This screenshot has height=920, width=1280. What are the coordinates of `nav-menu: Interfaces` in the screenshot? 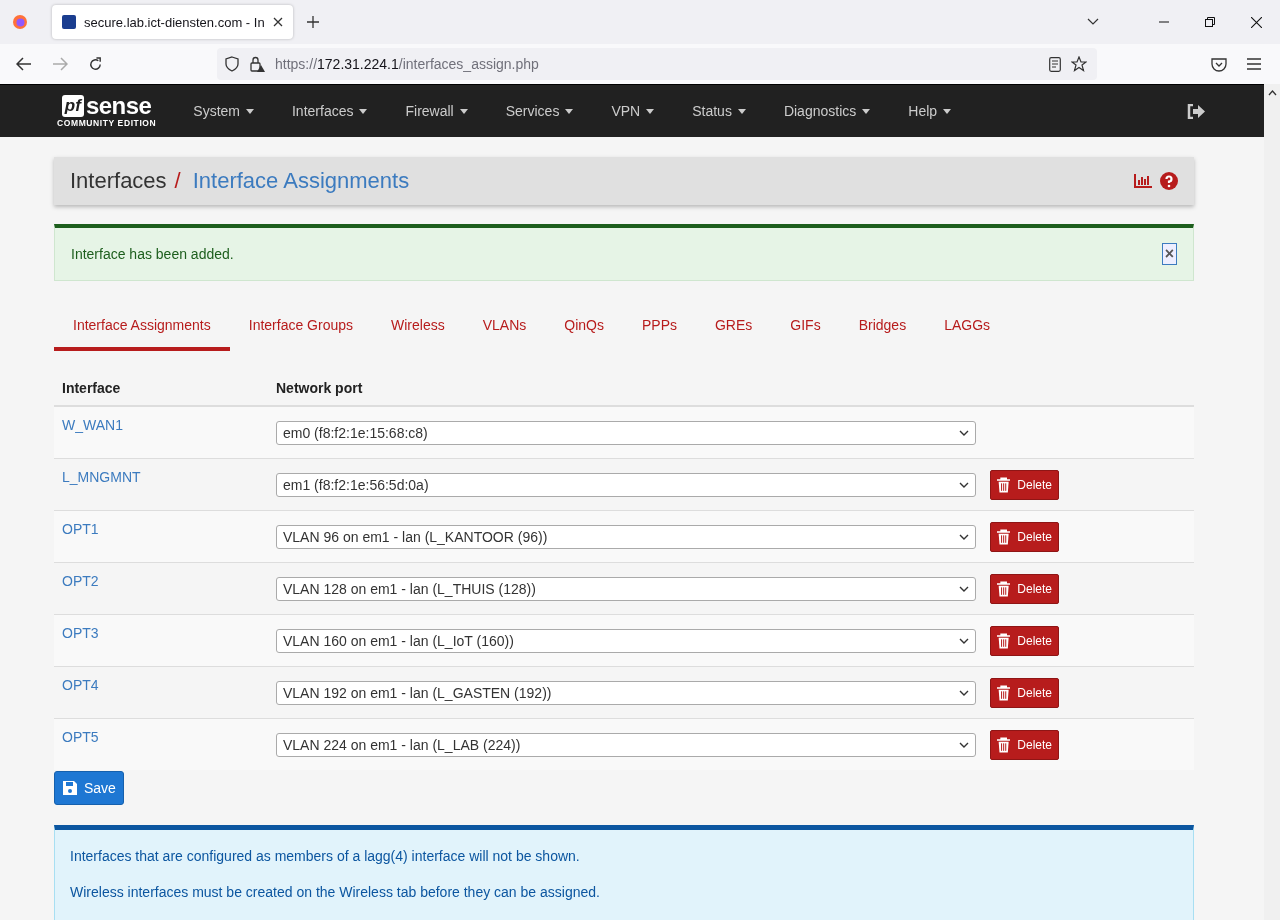 It's located at (330, 111).